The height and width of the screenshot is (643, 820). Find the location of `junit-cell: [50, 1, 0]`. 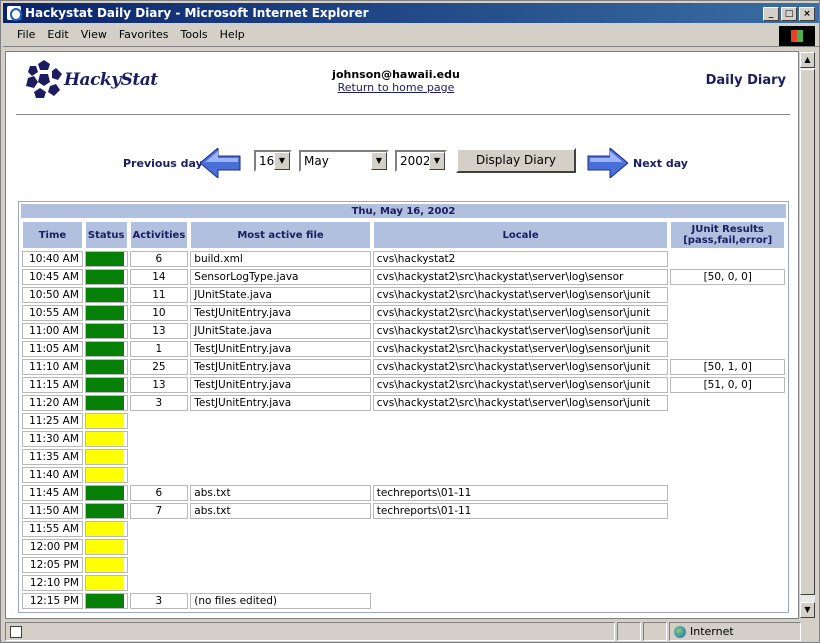

junit-cell: [50, 1, 0] is located at coordinates (727, 367).